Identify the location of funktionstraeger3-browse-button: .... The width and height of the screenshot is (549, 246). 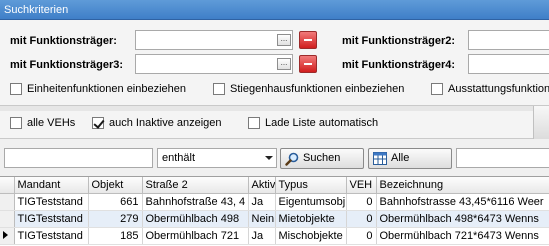
(284, 64).